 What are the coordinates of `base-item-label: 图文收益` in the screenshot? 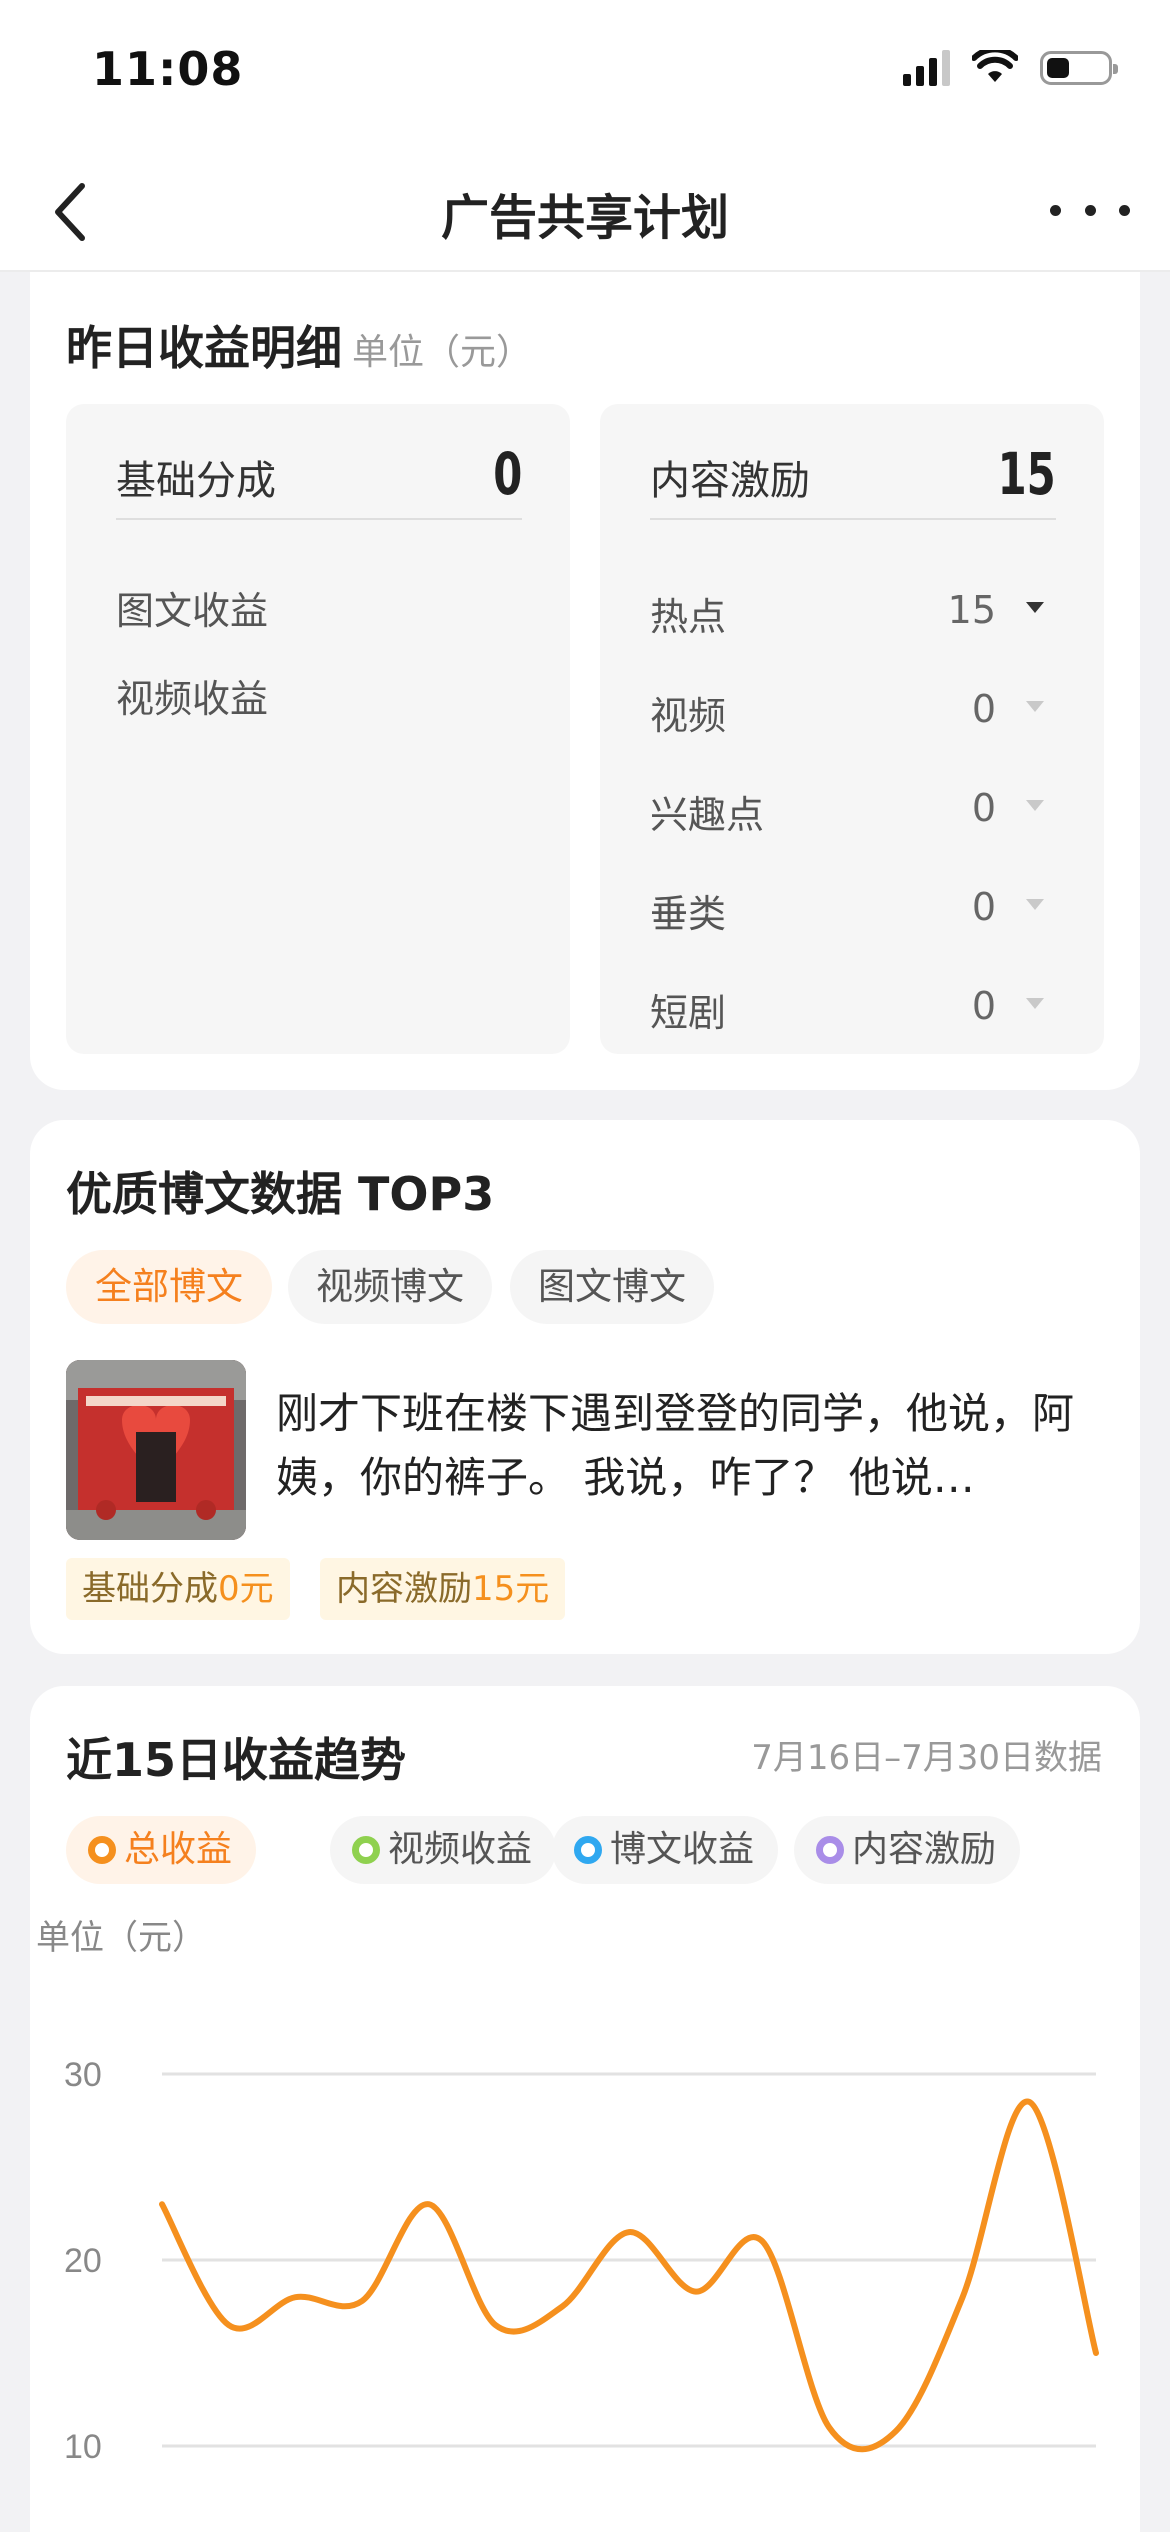 It's located at (192, 611).